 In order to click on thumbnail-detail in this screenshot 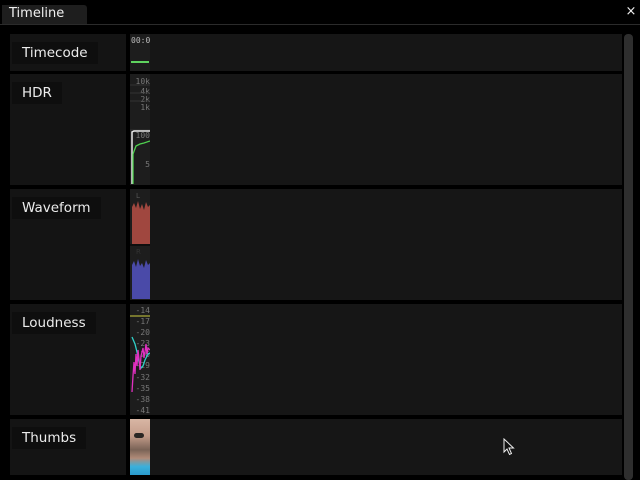, I will do `click(139, 435)`.